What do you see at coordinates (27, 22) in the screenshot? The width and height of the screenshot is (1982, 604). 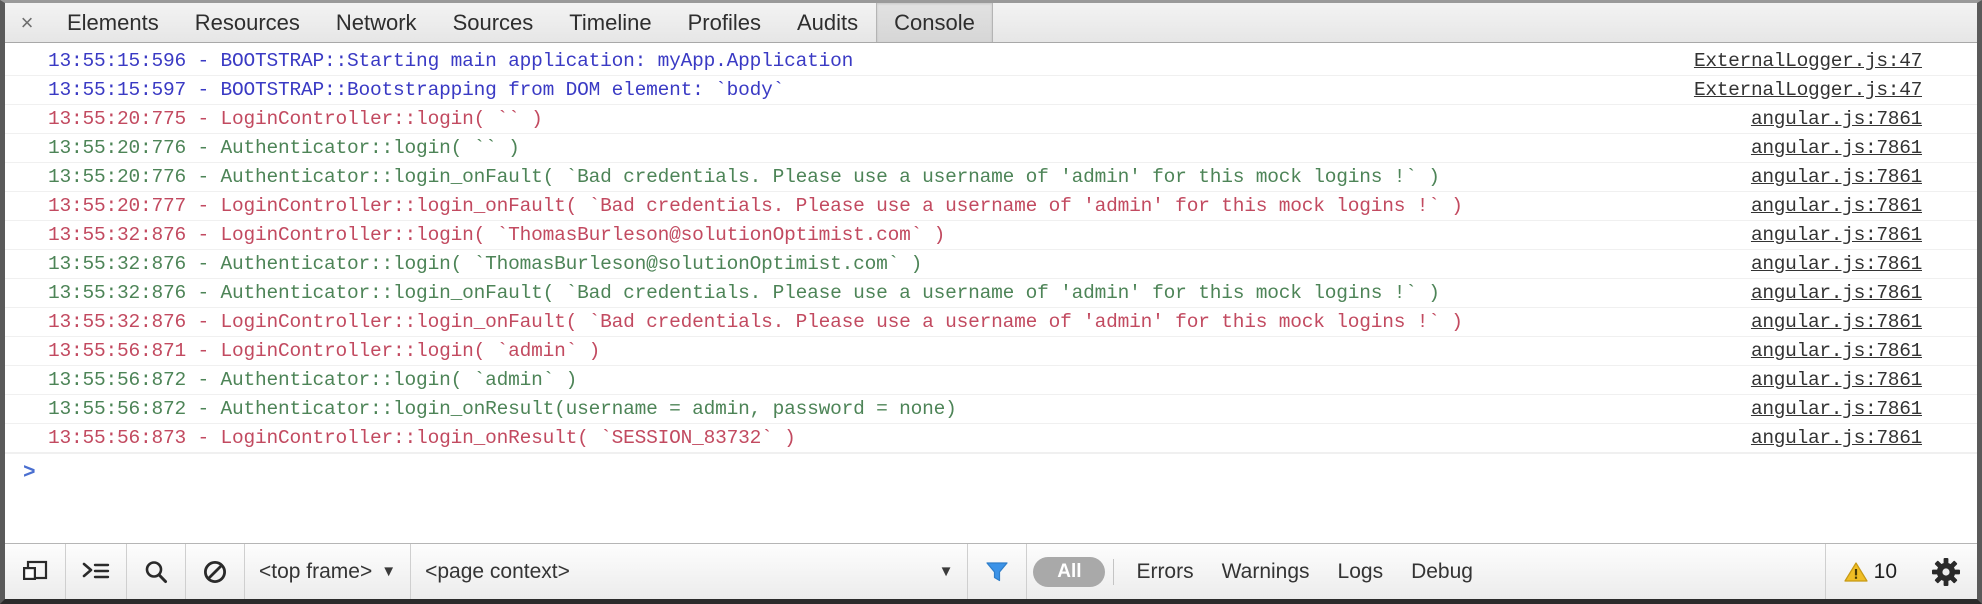 I see `close-icon: ×` at bounding box center [27, 22].